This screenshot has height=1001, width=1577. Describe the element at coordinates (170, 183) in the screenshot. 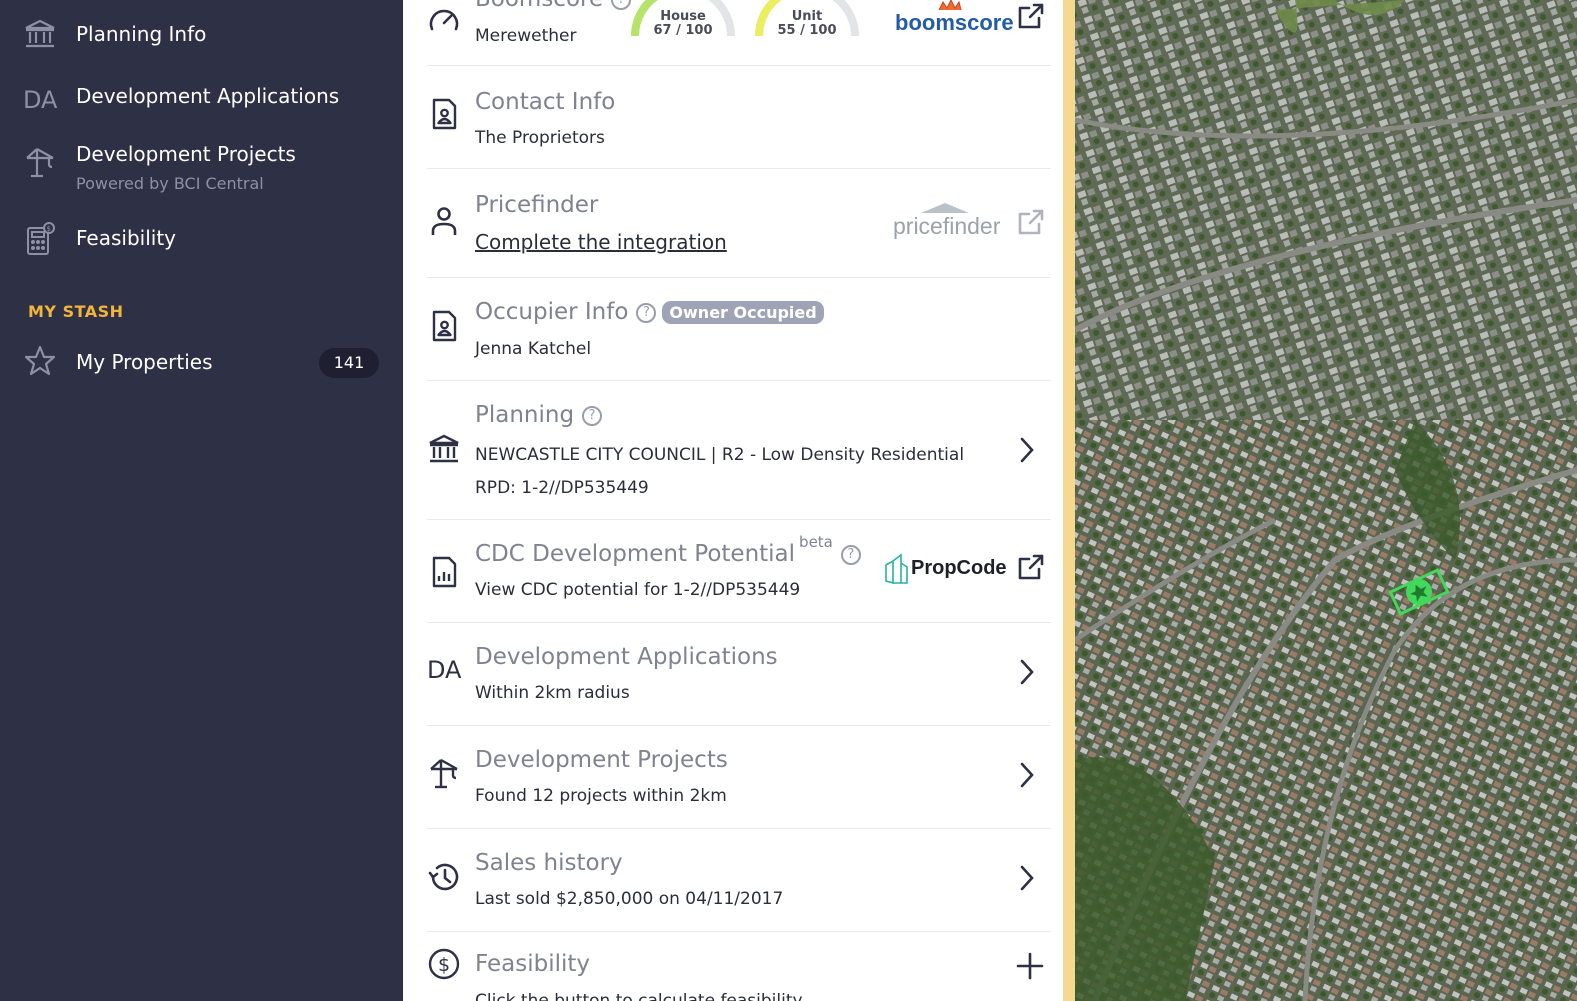

I see `sidebar-item-sublabel: Powered by BCI Central` at that location.